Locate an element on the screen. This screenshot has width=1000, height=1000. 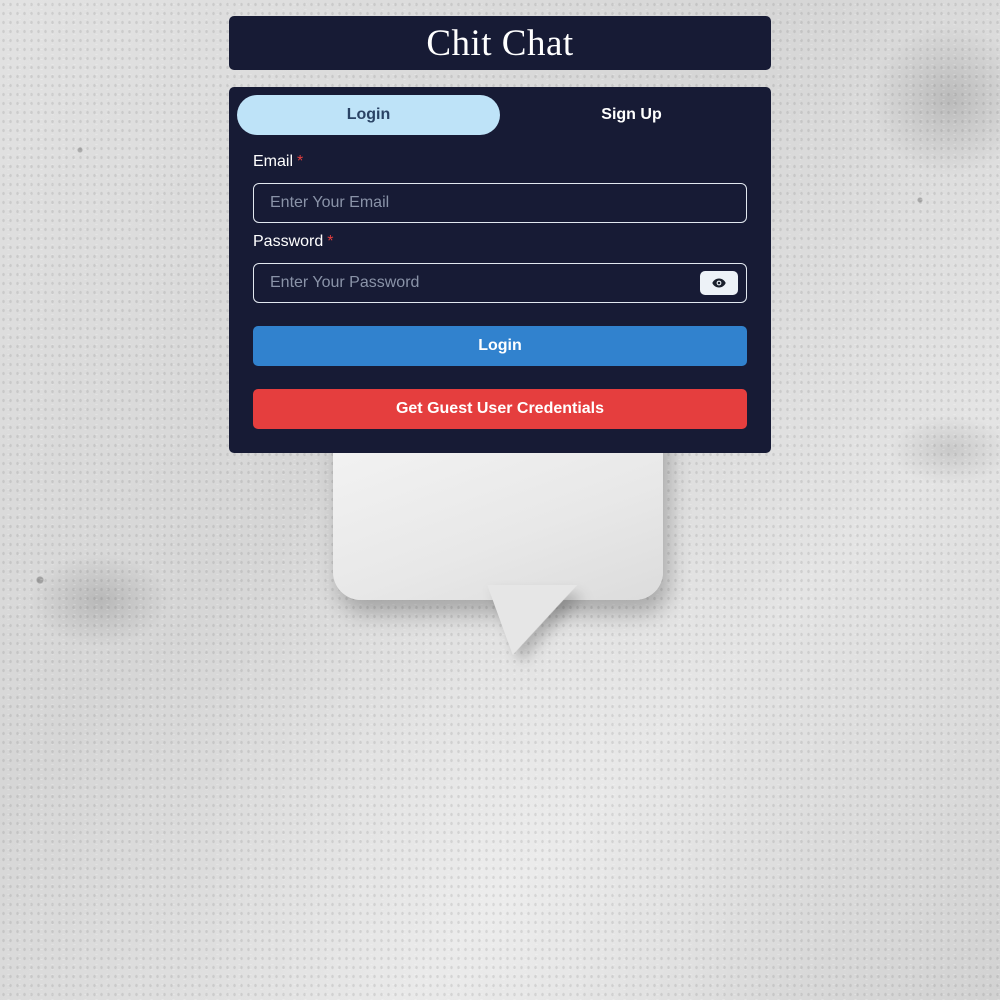
app-title: Chit Chat is located at coordinates (500, 43).